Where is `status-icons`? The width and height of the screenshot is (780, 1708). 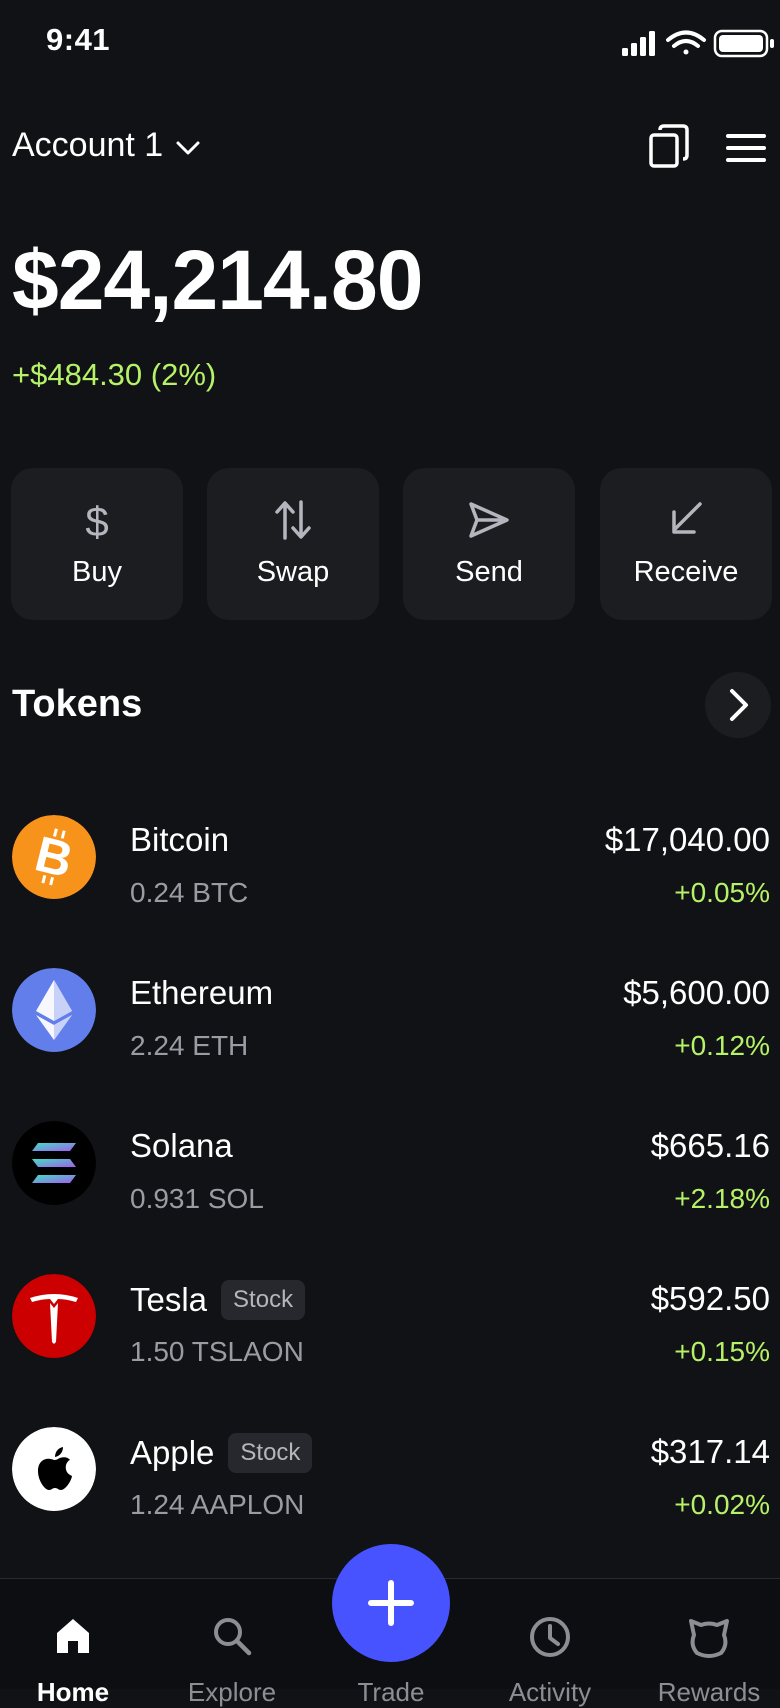 status-icons is located at coordinates (698, 43).